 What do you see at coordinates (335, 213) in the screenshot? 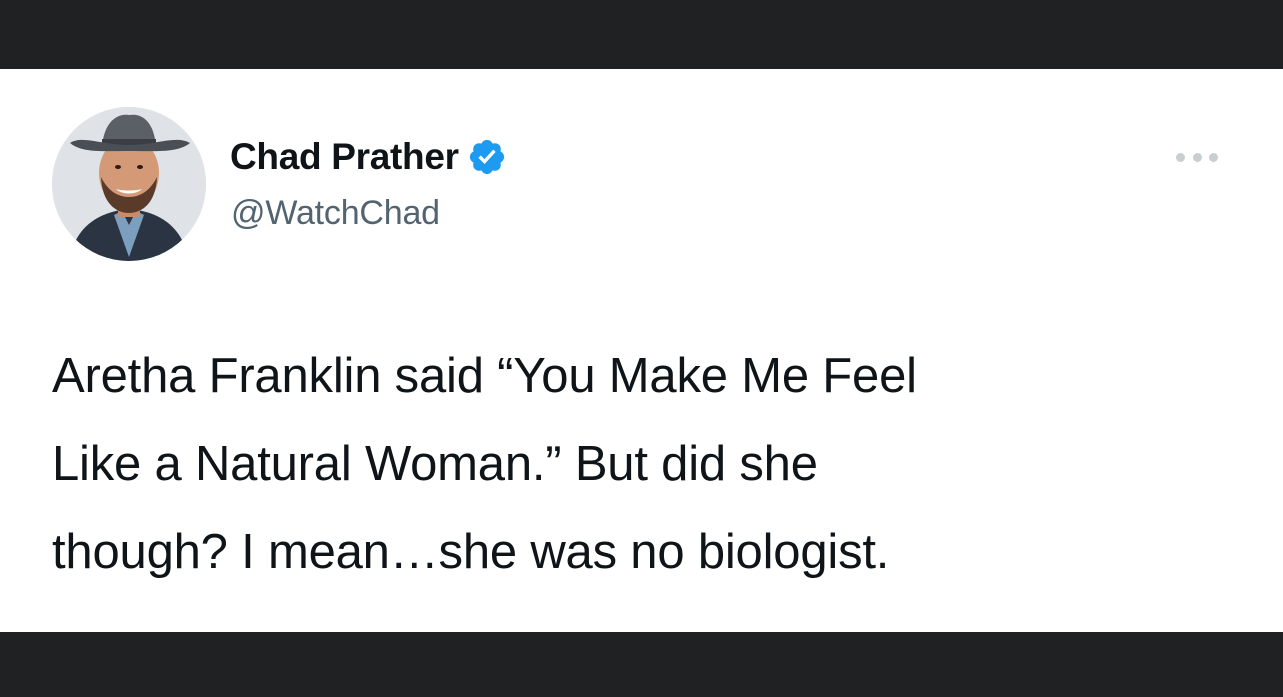
I see `author-handle: @WatchChad` at bounding box center [335, 213].